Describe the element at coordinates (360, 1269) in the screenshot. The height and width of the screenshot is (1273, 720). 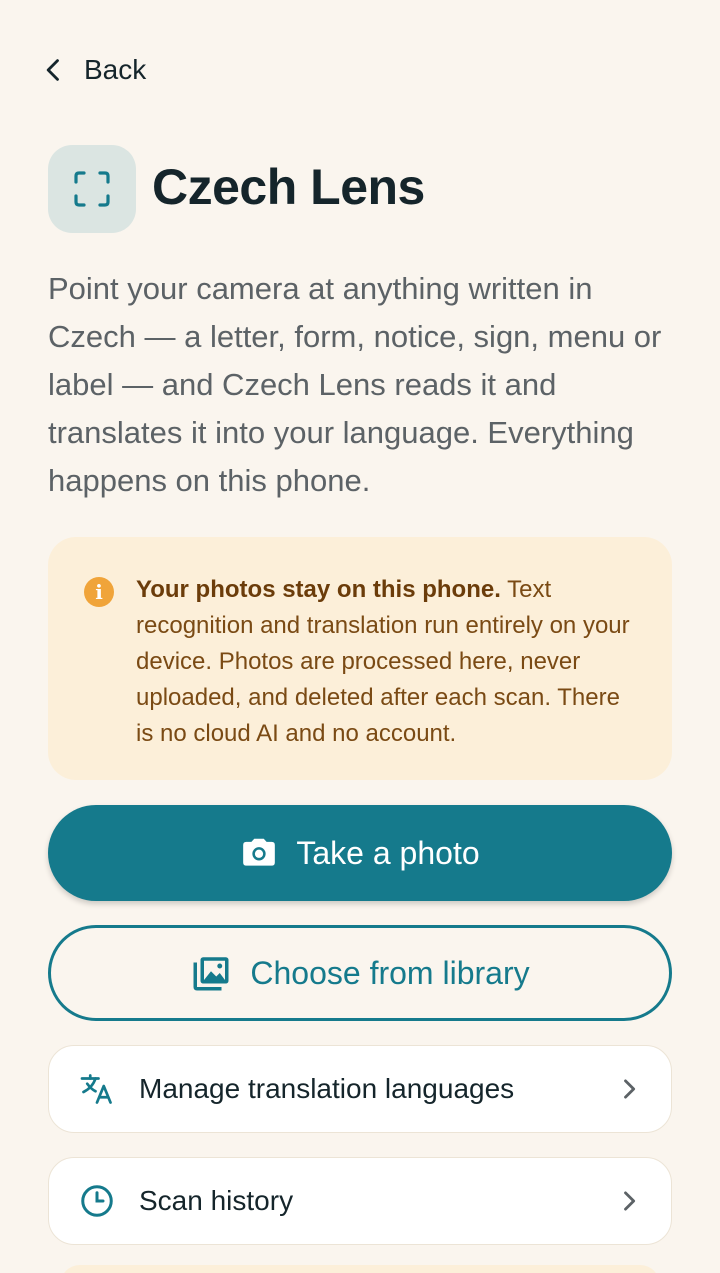
I see `next-card-peek` at that location.